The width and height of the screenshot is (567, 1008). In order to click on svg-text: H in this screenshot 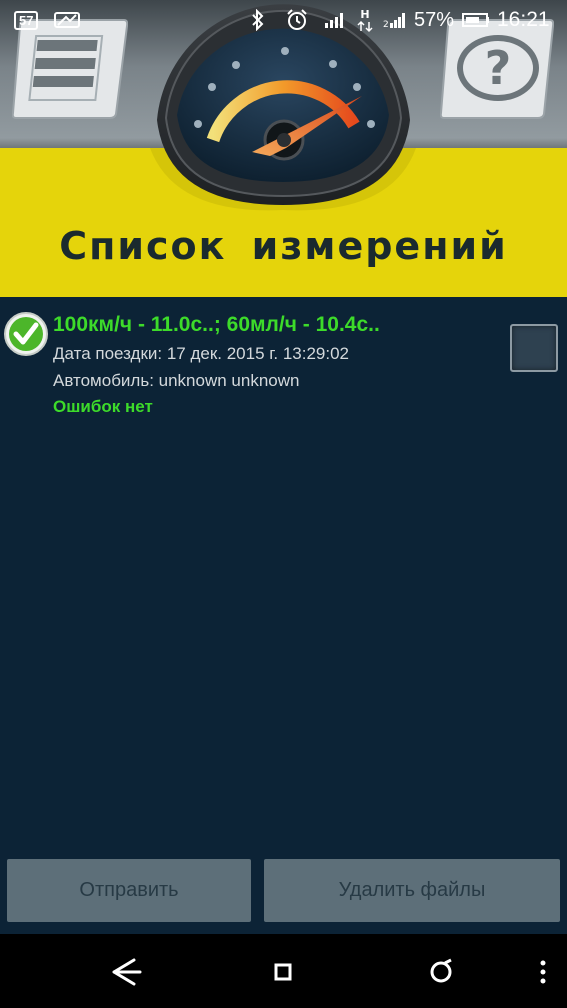, I will do `click(364, 14)`.